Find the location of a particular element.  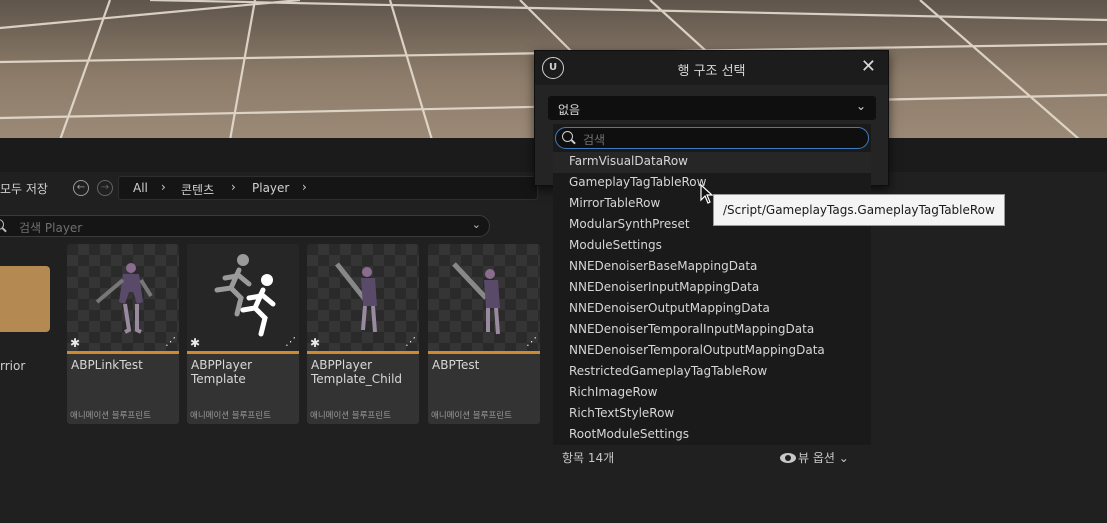

asset-tile: ✱ ⋰ ABPTest 애니메이션 블루프린트 is located at coordinates (484, 334).